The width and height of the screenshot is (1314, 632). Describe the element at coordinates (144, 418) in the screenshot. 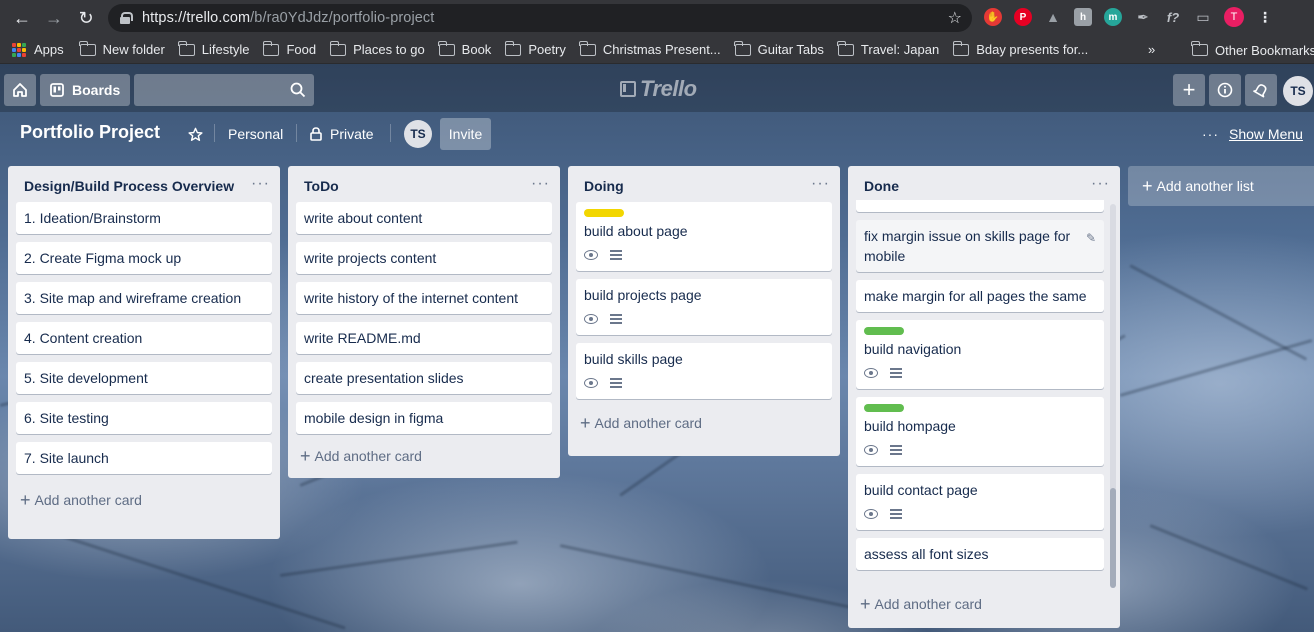

I see `card: 6. Site testing` at that location.